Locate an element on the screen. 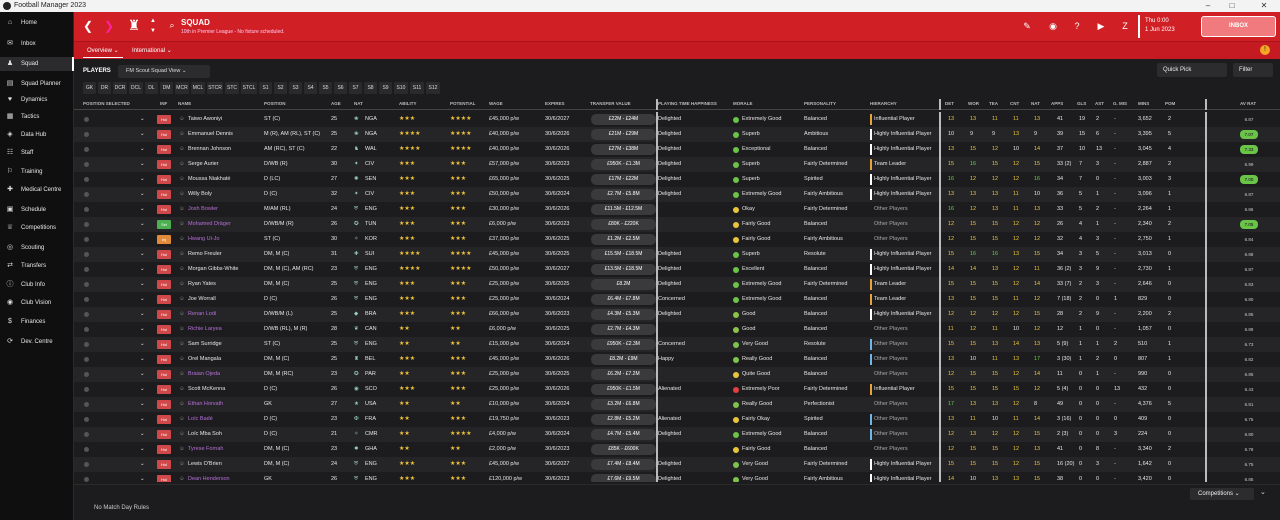  help-icon: ? is located at coordinates (1077, 26).